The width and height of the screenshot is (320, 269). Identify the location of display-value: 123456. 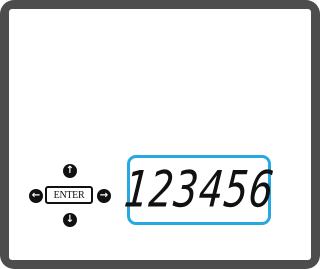
(199, 190).